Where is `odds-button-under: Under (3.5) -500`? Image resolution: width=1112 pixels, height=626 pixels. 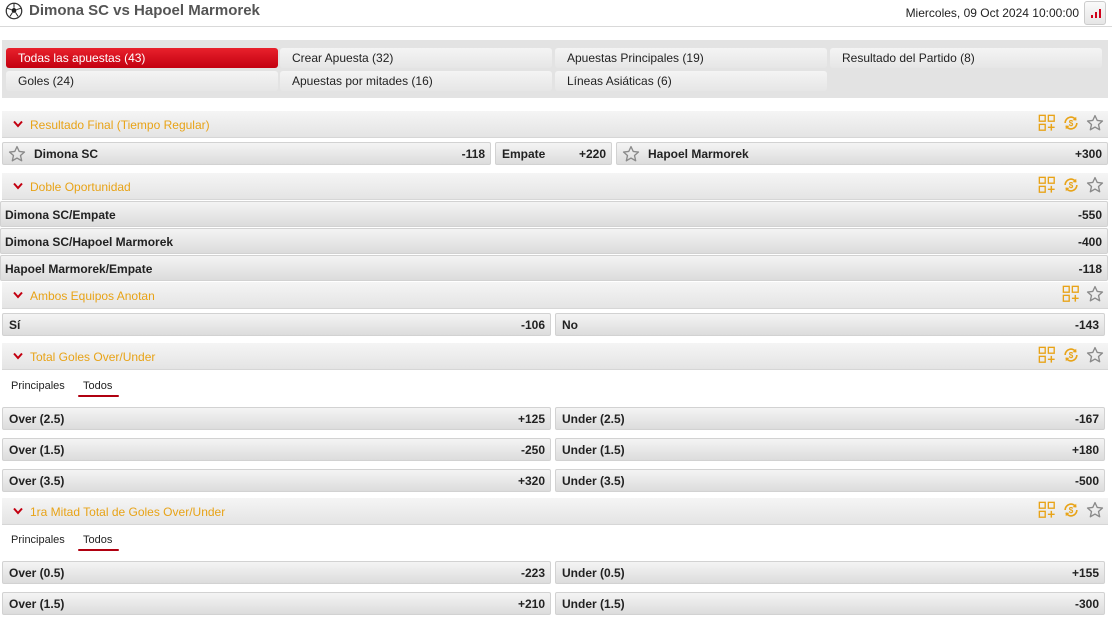 odds-button-under: Under (3.5) -500 is located at coordinates (830, 480).